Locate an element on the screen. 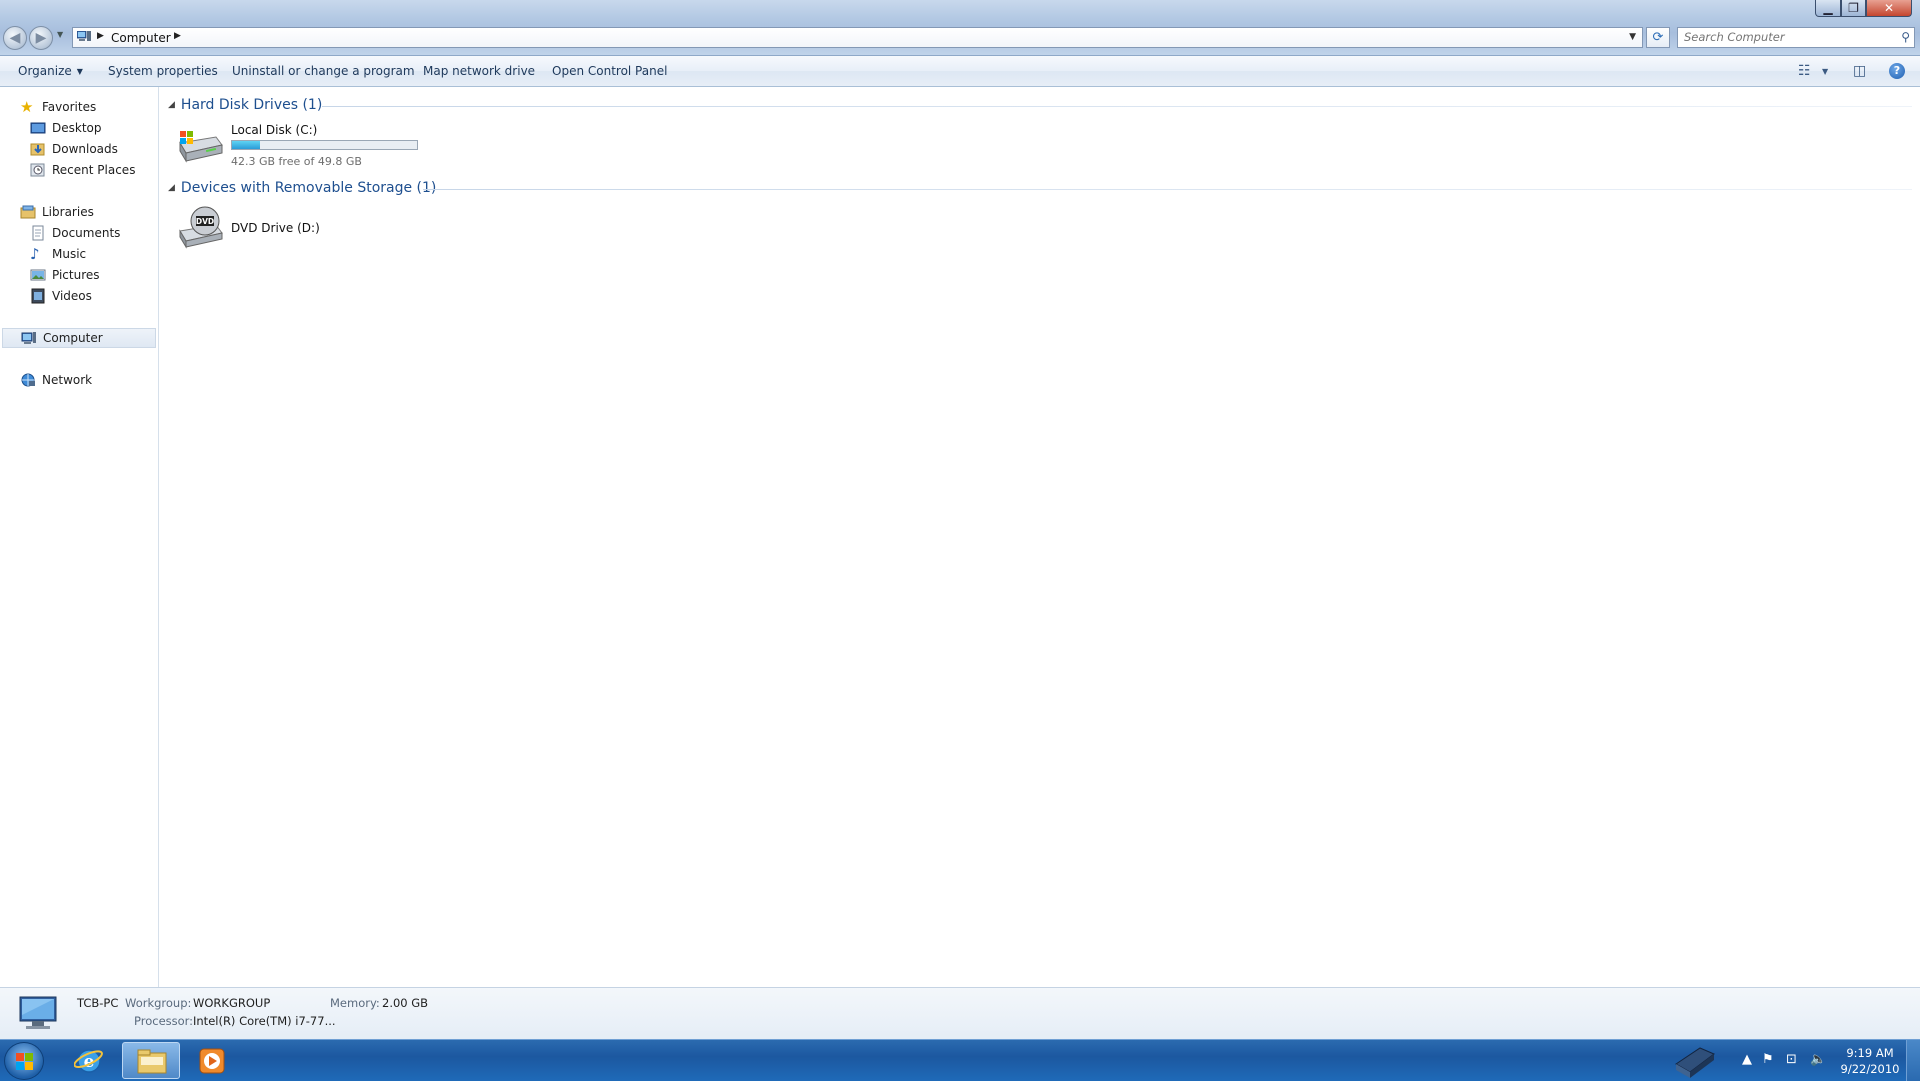  sidebar-item-computer: Computer is located at coordinates (79, 338).